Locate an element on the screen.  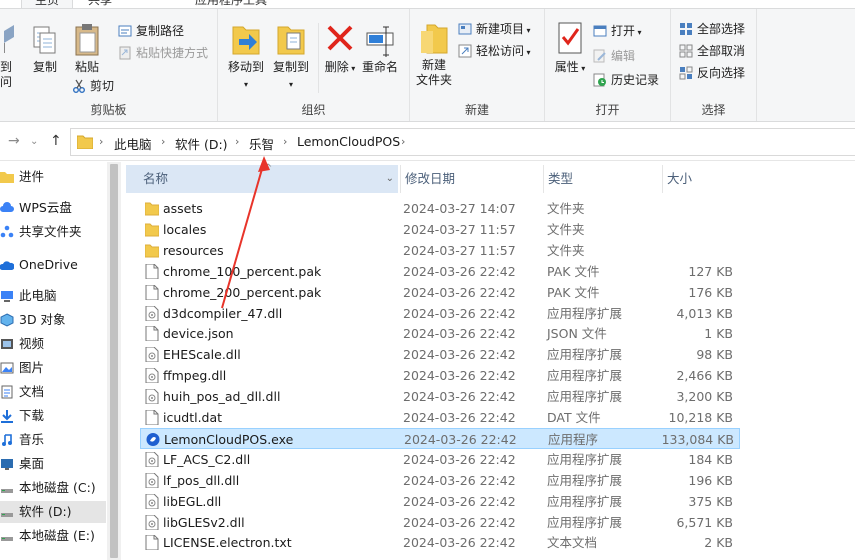
file-type: 应用程序扩展 is located at coordinates (585, 459).